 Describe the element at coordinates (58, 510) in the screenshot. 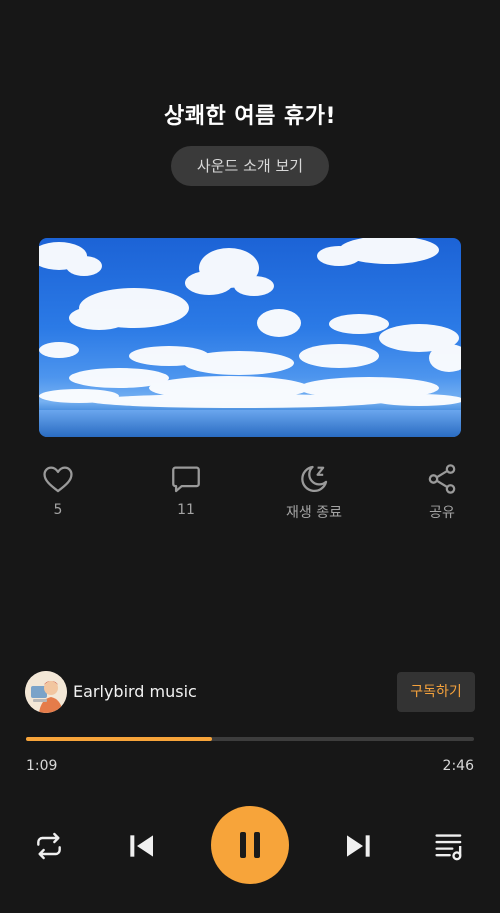

I see `like-count: 5` at that location.